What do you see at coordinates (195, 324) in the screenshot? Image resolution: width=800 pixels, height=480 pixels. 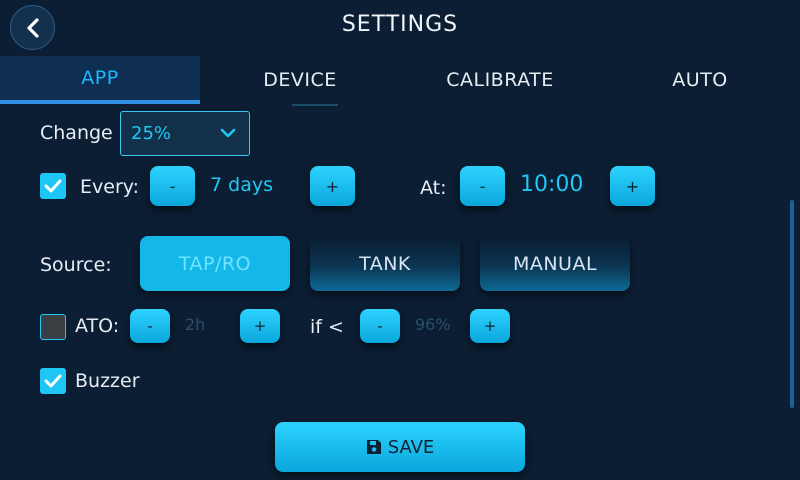 I see `ato-duration-value: 2h` at bounding box center [195, 324].